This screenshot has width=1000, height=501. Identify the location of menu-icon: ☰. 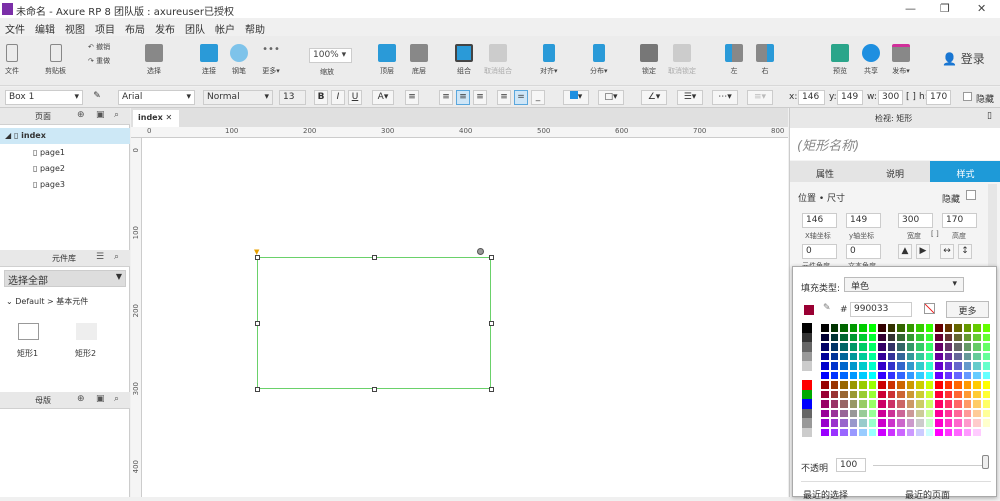
(100, 257).